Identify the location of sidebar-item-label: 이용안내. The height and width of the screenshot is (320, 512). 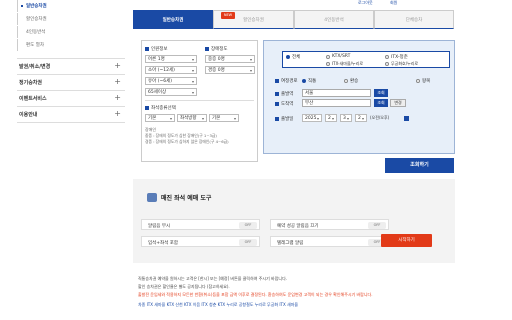
(28, 115).